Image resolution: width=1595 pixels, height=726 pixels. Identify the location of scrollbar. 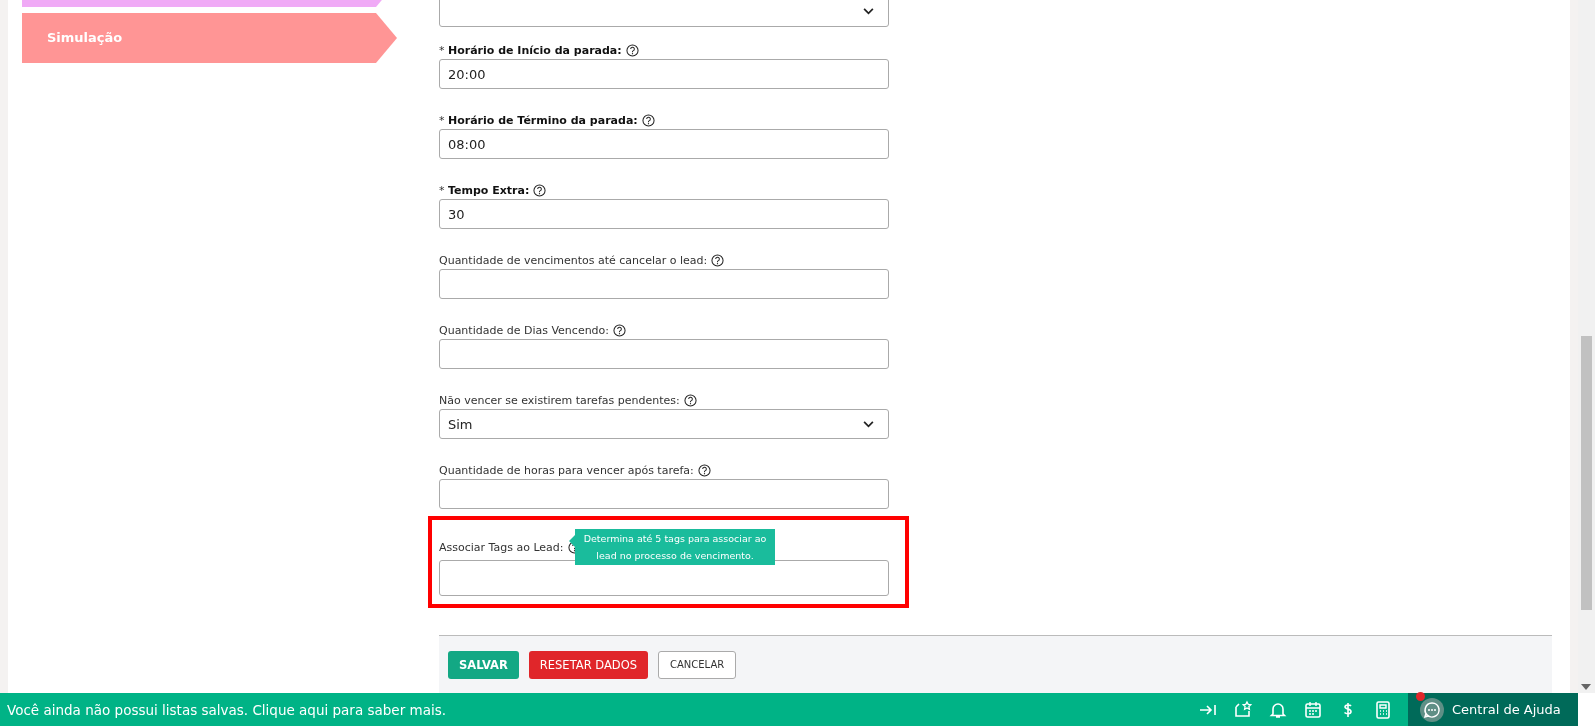
(1586, 346).